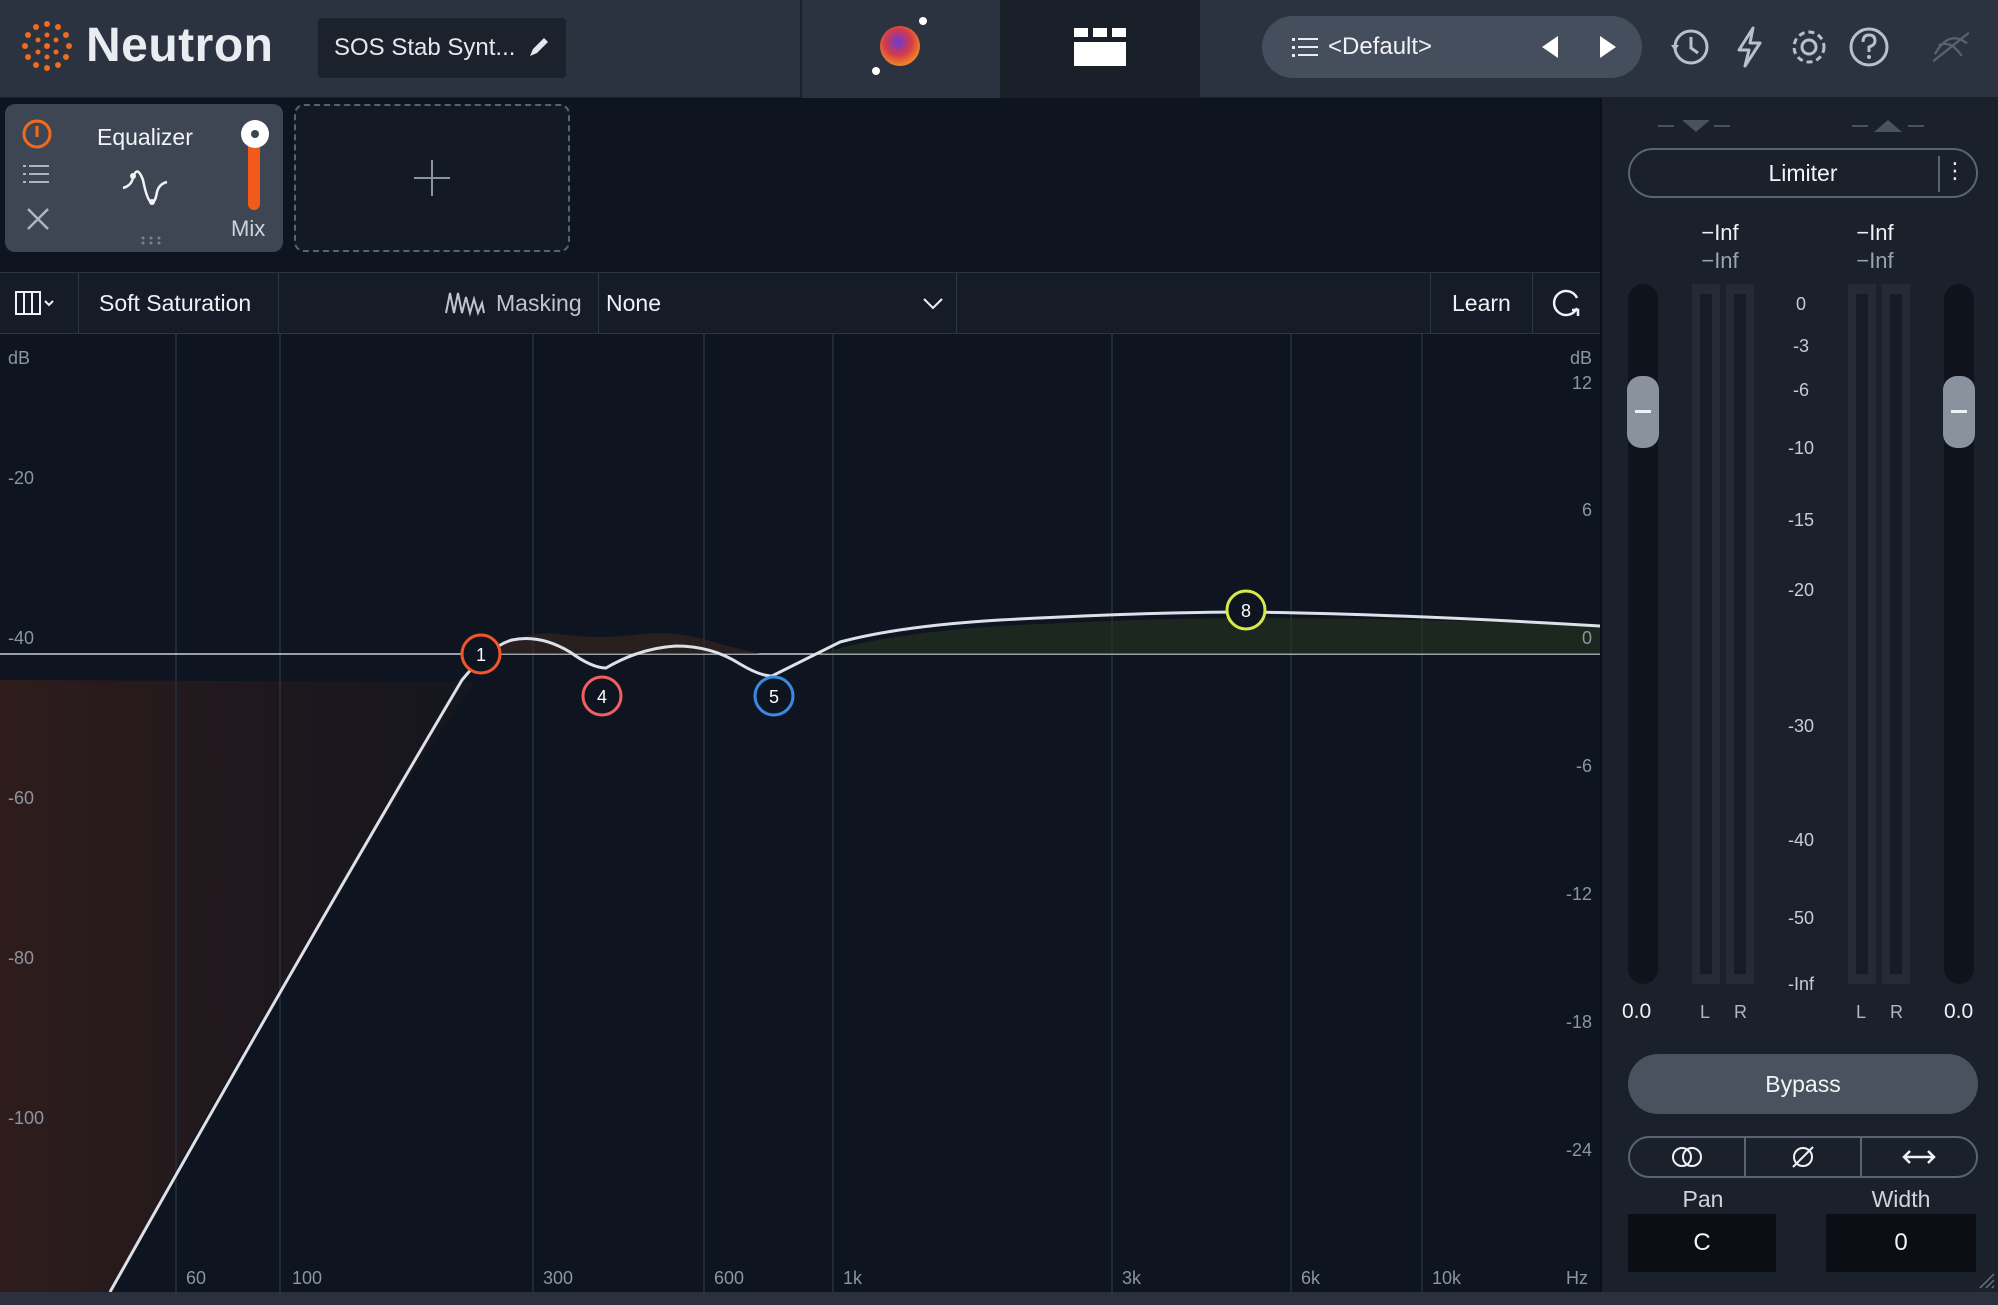 This screenshot has height=1305, width=1998. I want to click on phase-invert-button, so click(1803, 1157).